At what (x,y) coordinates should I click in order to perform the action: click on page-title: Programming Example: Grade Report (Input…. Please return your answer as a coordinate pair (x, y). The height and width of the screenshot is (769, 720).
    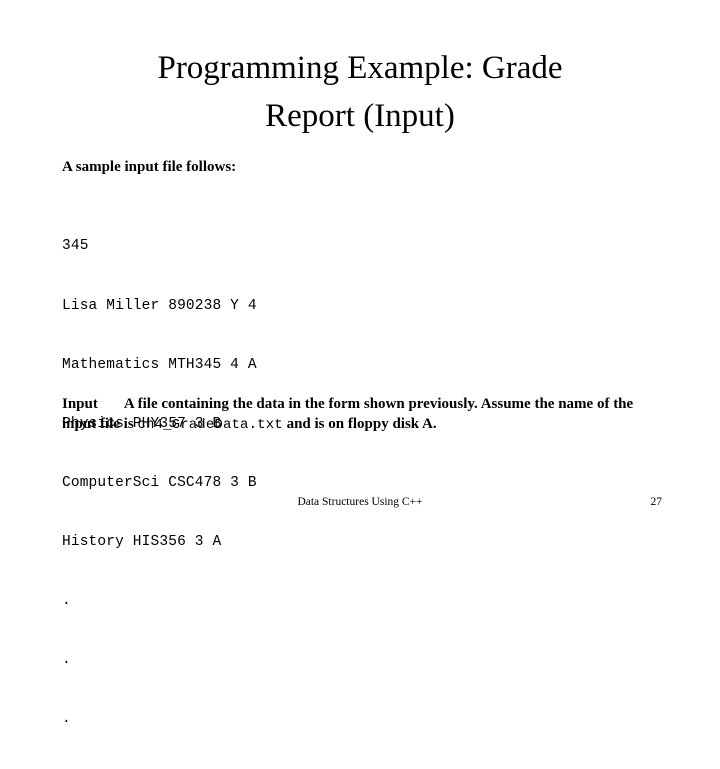
    Looking at the image, I should click on (360, 92).